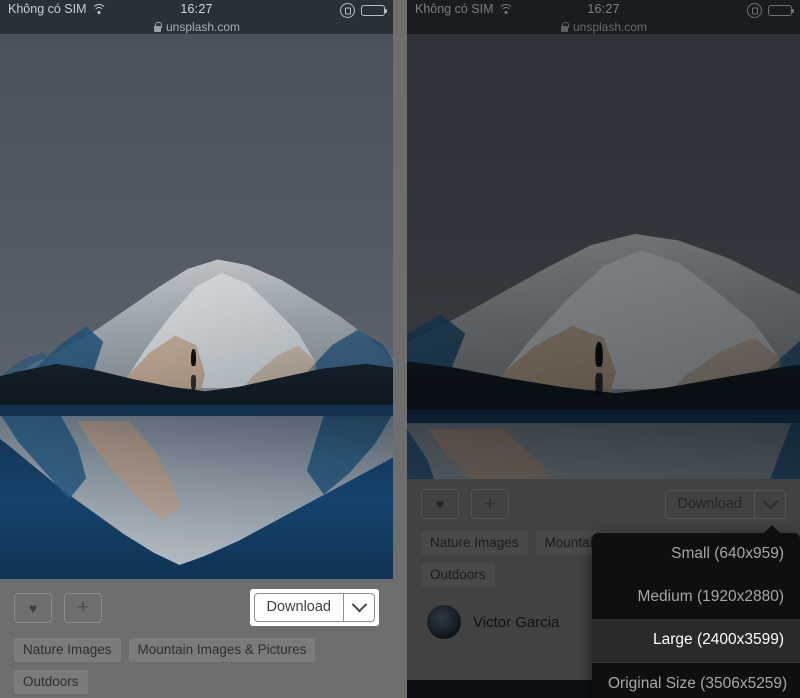 This screenshot has height=698, width=800. What do you see at coordinates (696, 597) in the screenshot?
I see `menu-item-medium: Medium (1920x2880)` at bounding box center [696, 597].